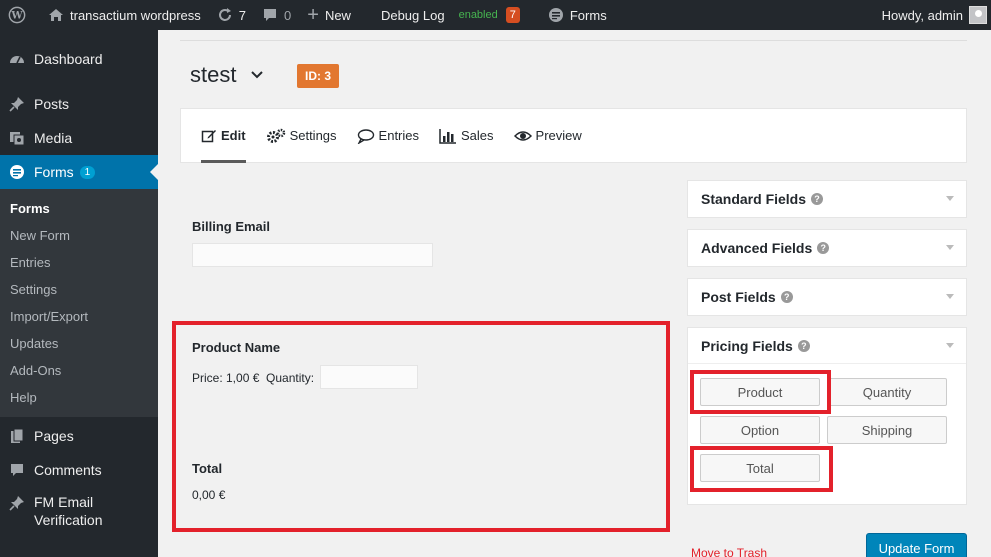  What do you see at coordinates (827, 346) in the screenshot?
I see `pricing-fields-header: Pricing Fields ?` at bounding box center [827, 346].